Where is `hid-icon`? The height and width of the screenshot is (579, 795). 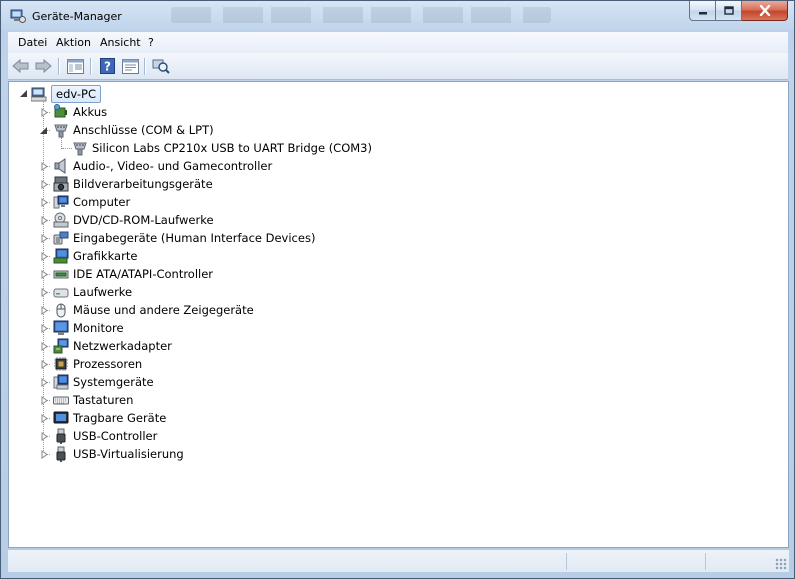
hid-icon is located at coordinates (61, 238).